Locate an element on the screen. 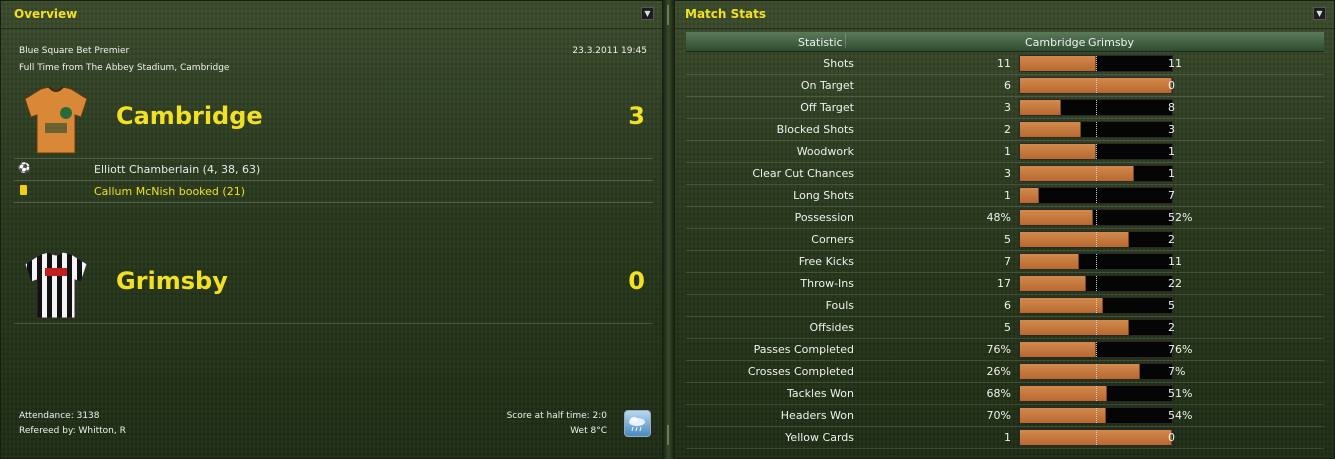 The image size is (1335, 459). overview-title: Overview is located at coordinates (46, 14).